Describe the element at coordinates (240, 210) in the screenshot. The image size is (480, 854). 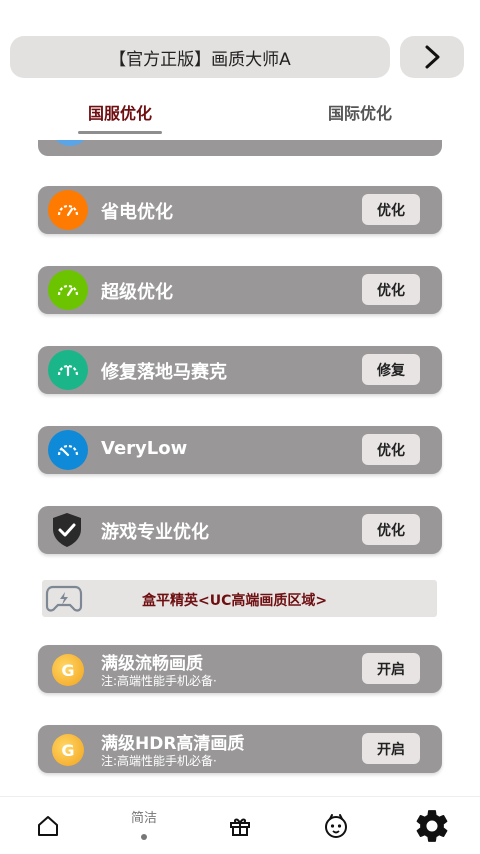
I see `option-card-power-save: 省电优化 优化` at that location.